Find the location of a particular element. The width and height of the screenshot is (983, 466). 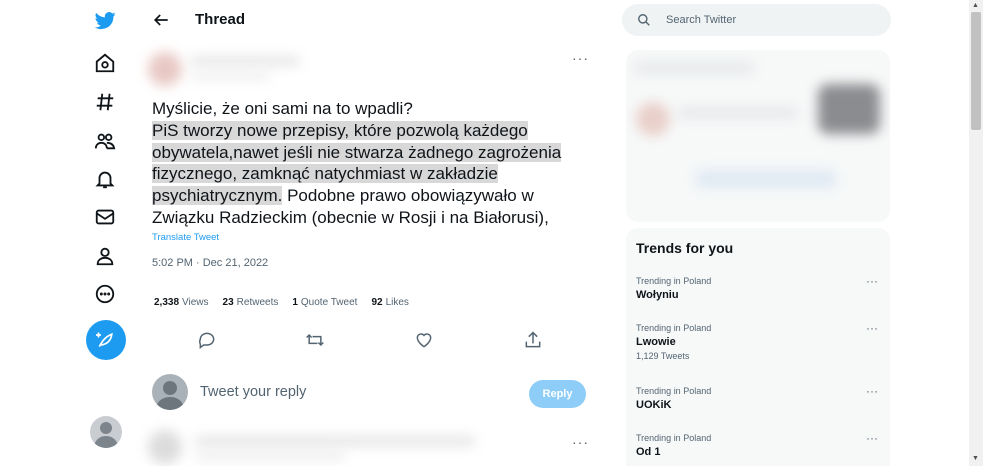

retweet-icon is located at coordinates (315, 340).